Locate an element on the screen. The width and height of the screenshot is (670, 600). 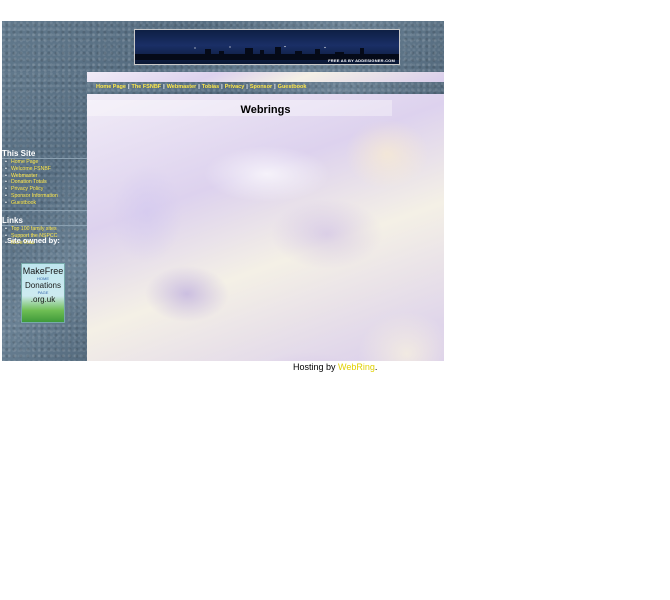
logo-text: .org.uk is located at coordinates (43, 299).